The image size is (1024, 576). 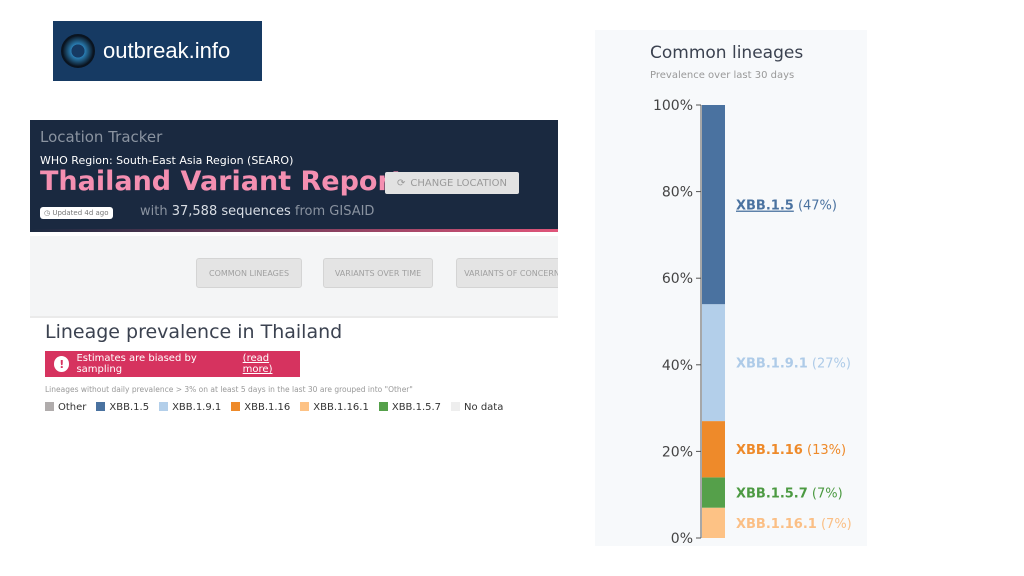 I want to click on y-tick-label: 60%, so click(x=677, y=279).